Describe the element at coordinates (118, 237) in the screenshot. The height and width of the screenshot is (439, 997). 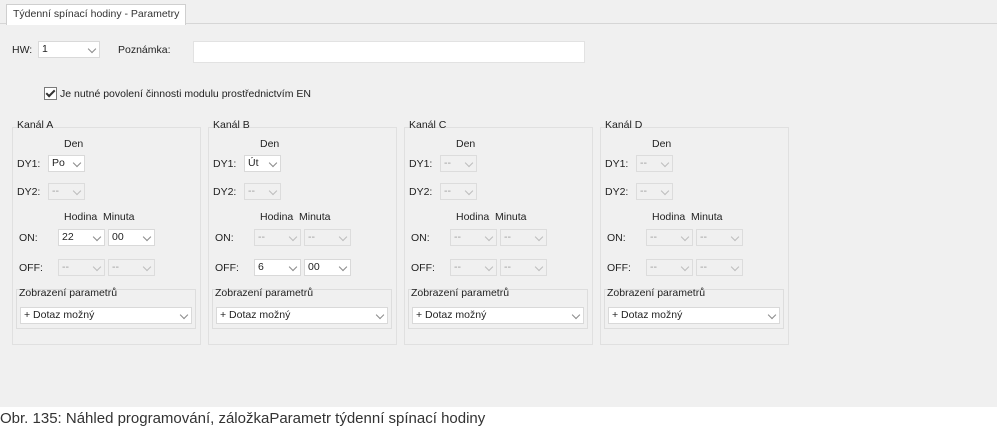
I see `on-minute-select-value: 00` at that location.